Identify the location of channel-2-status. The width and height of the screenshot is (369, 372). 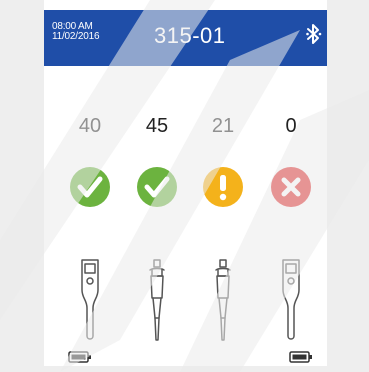
(157, 187).